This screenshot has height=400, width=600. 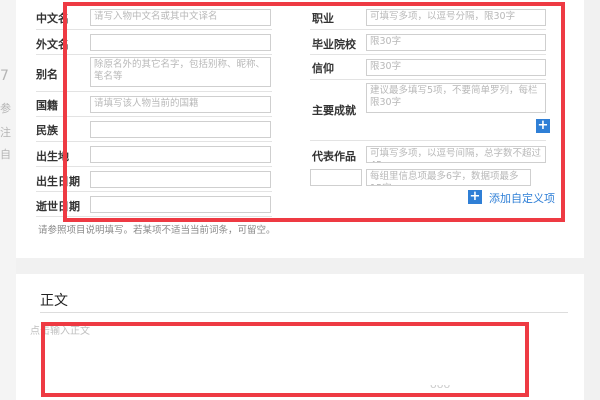 What do you see at coordinates (456, 42) in the screenshot?
I see `alma-mater-input: 限30字` at bounding box center [456, 42].